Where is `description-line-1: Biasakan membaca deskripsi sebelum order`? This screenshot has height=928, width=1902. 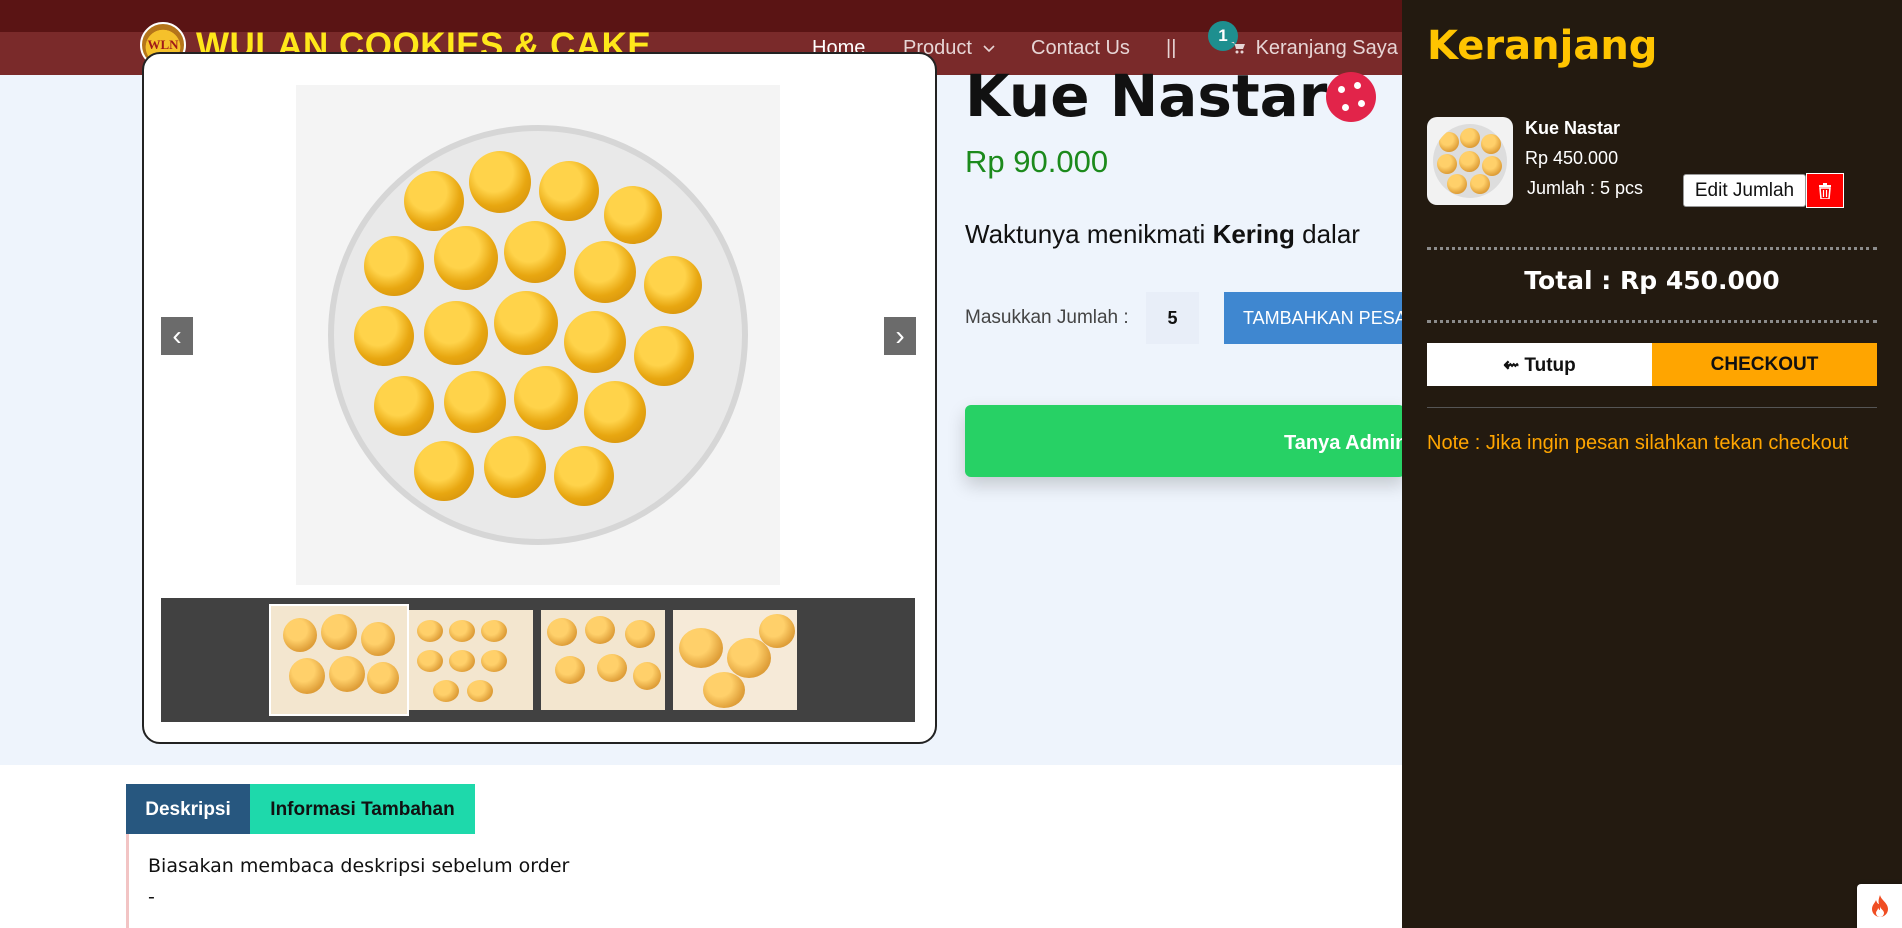 description-line-1: Biasakan membaca deskripsi sebelum order is located at coordinates (359, 866).